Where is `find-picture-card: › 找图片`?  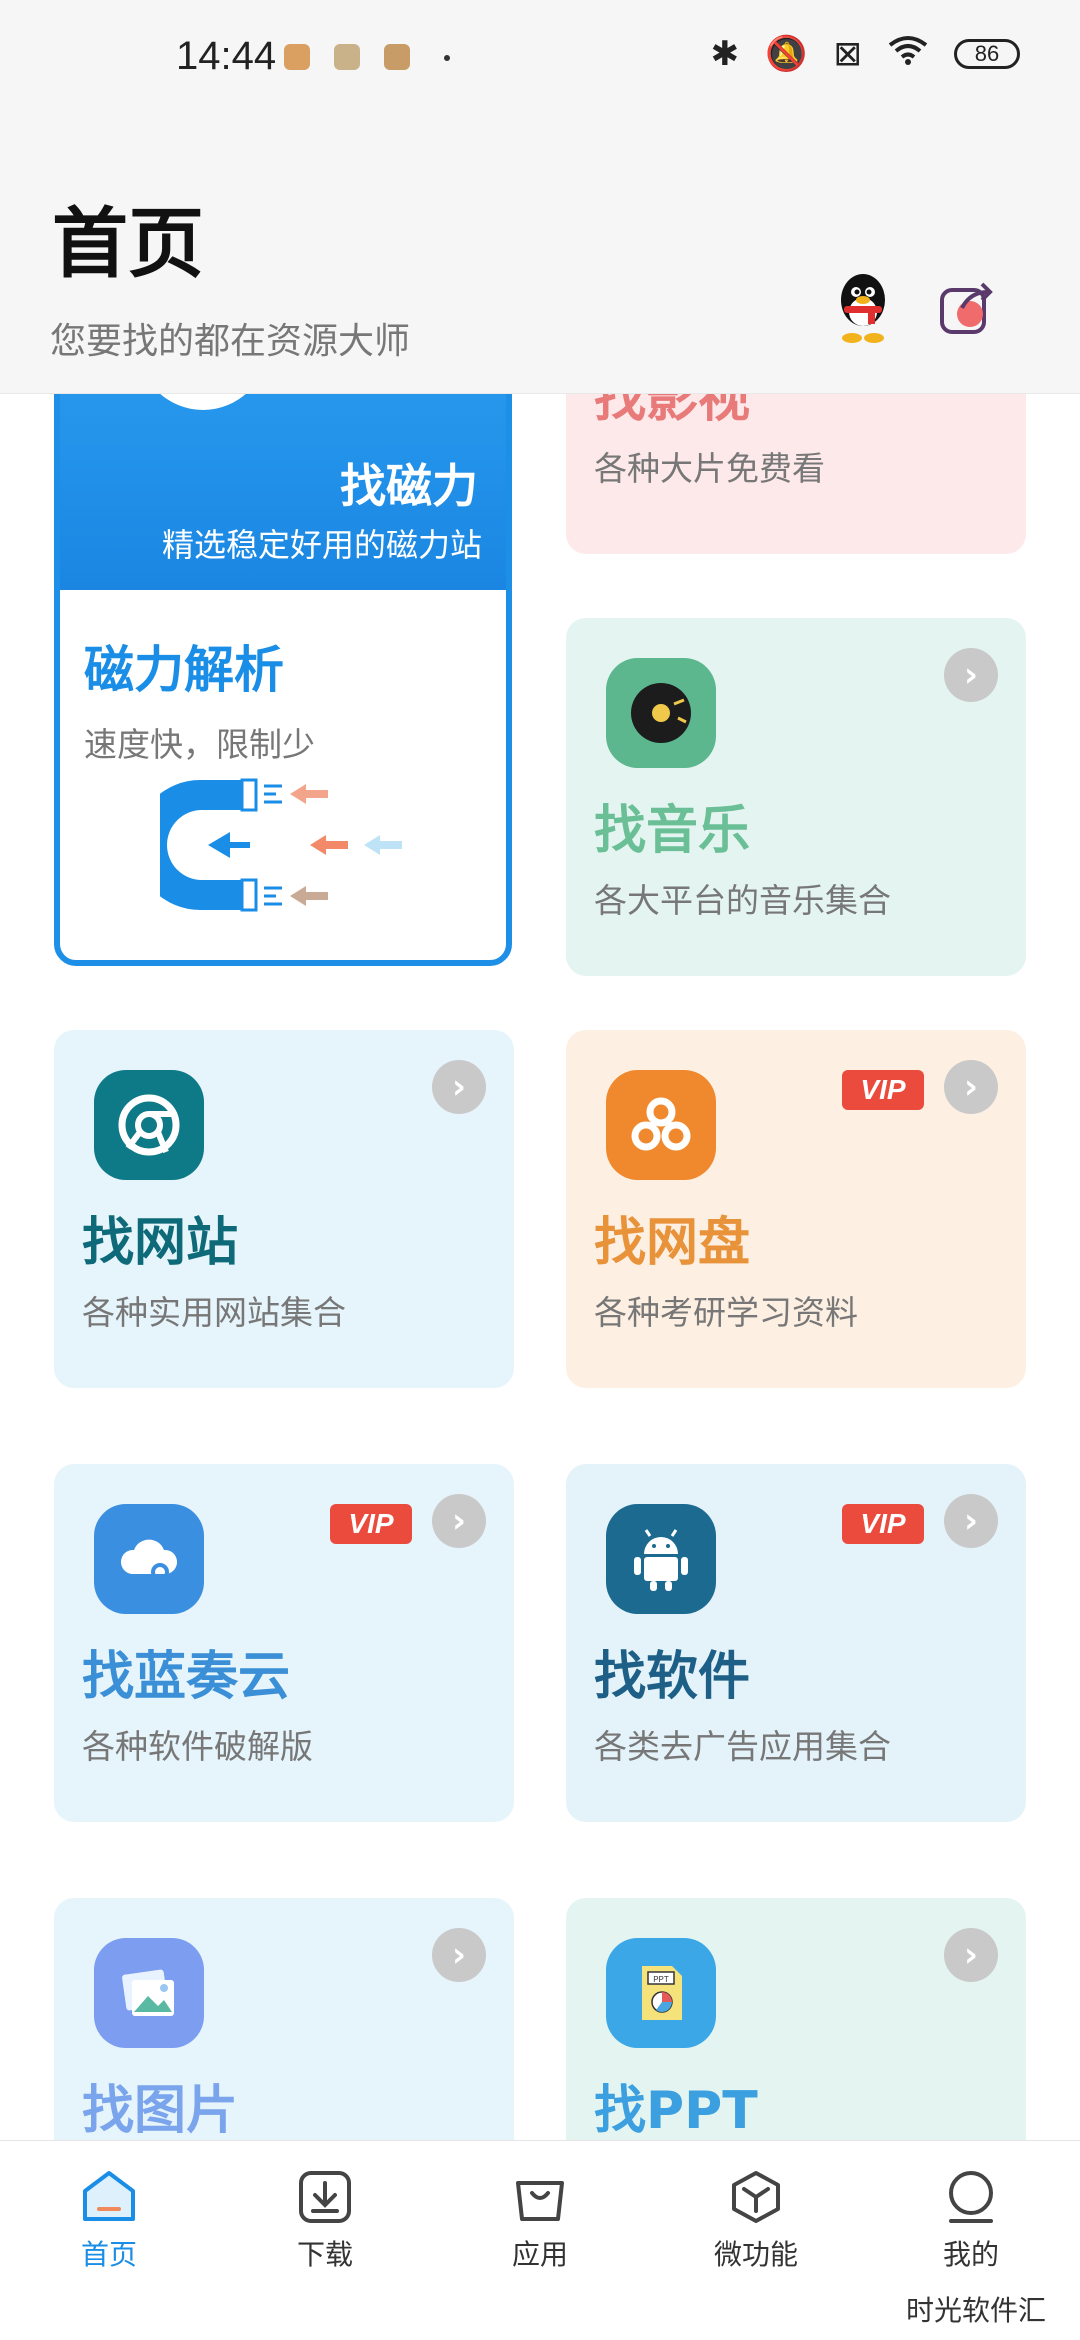
find-picture-card: › 找图片 is located at coordinates (284, 2019).